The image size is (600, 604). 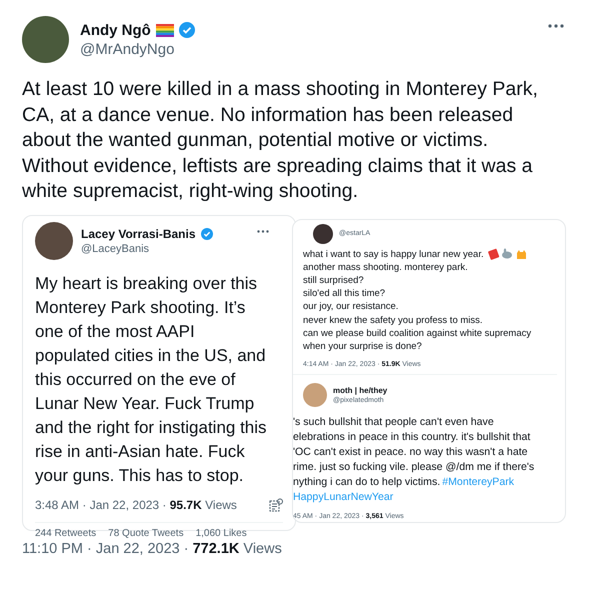 I want to click on tweet-line: another mass shooting. monterey park., so click(x=385, y=267).